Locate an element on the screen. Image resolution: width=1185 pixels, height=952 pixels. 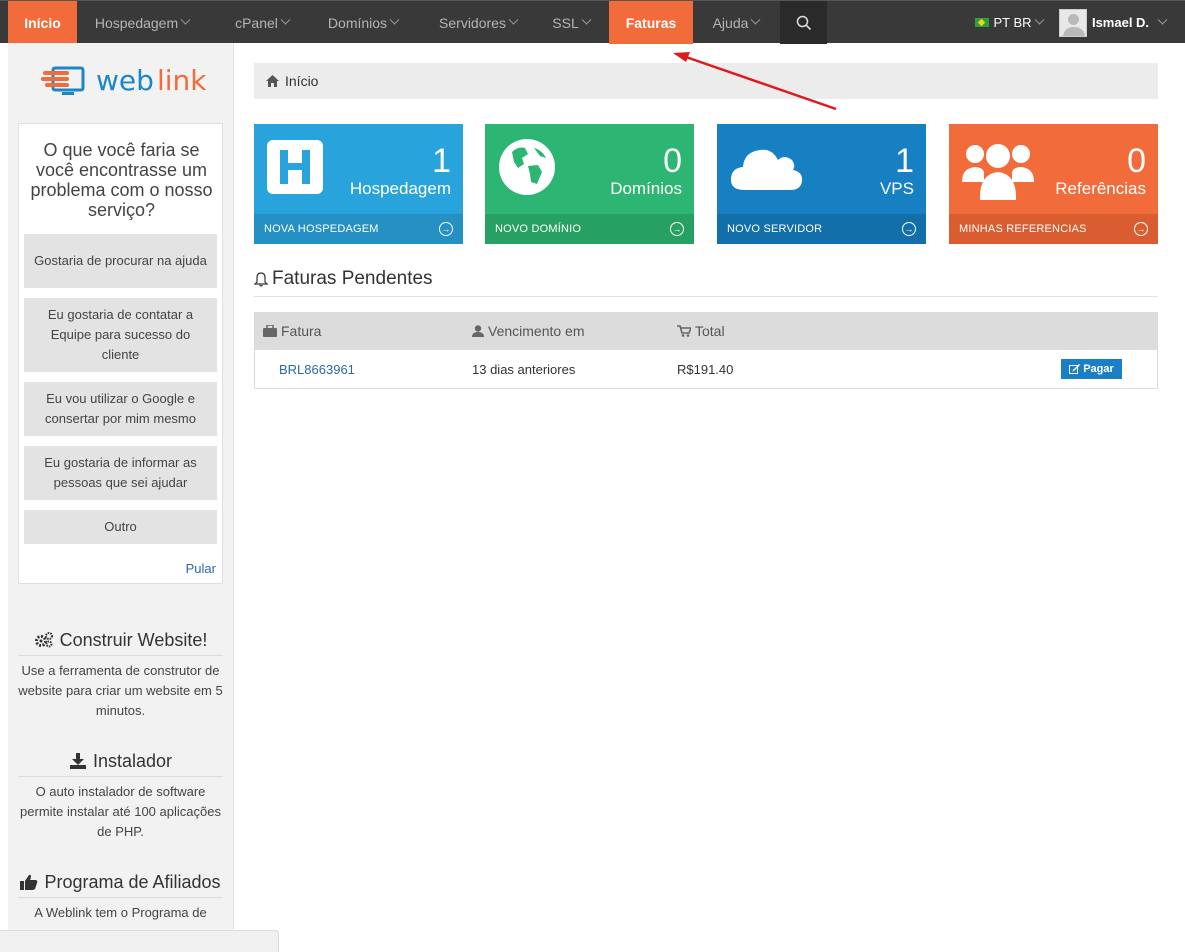
language-selector: PT BR is located at coordinates (1009, 22).